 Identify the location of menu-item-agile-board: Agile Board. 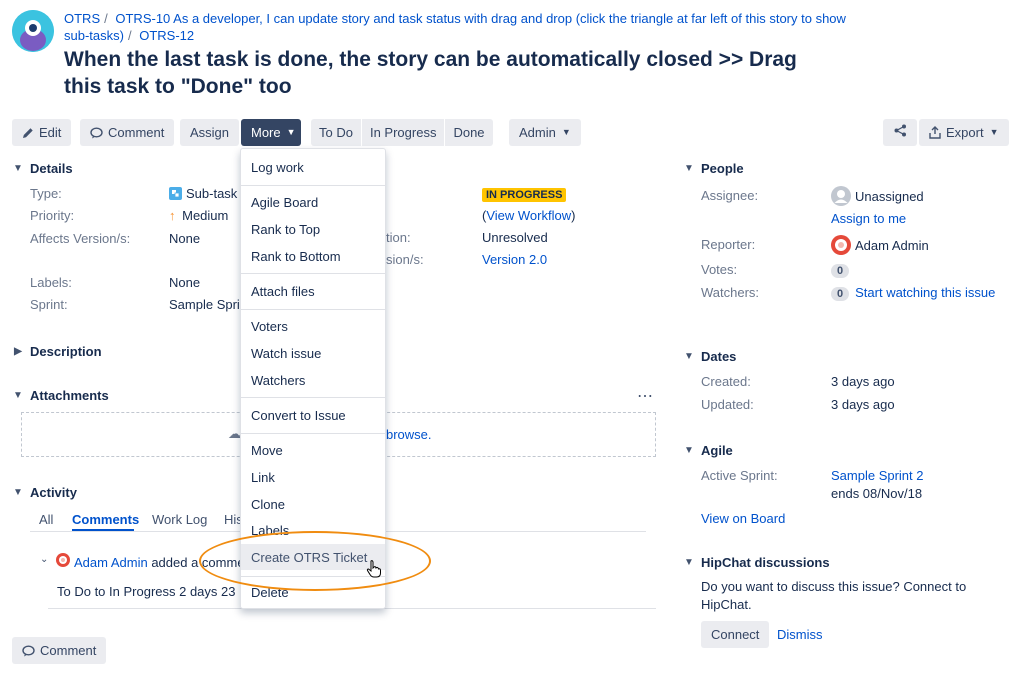
(284, 202).